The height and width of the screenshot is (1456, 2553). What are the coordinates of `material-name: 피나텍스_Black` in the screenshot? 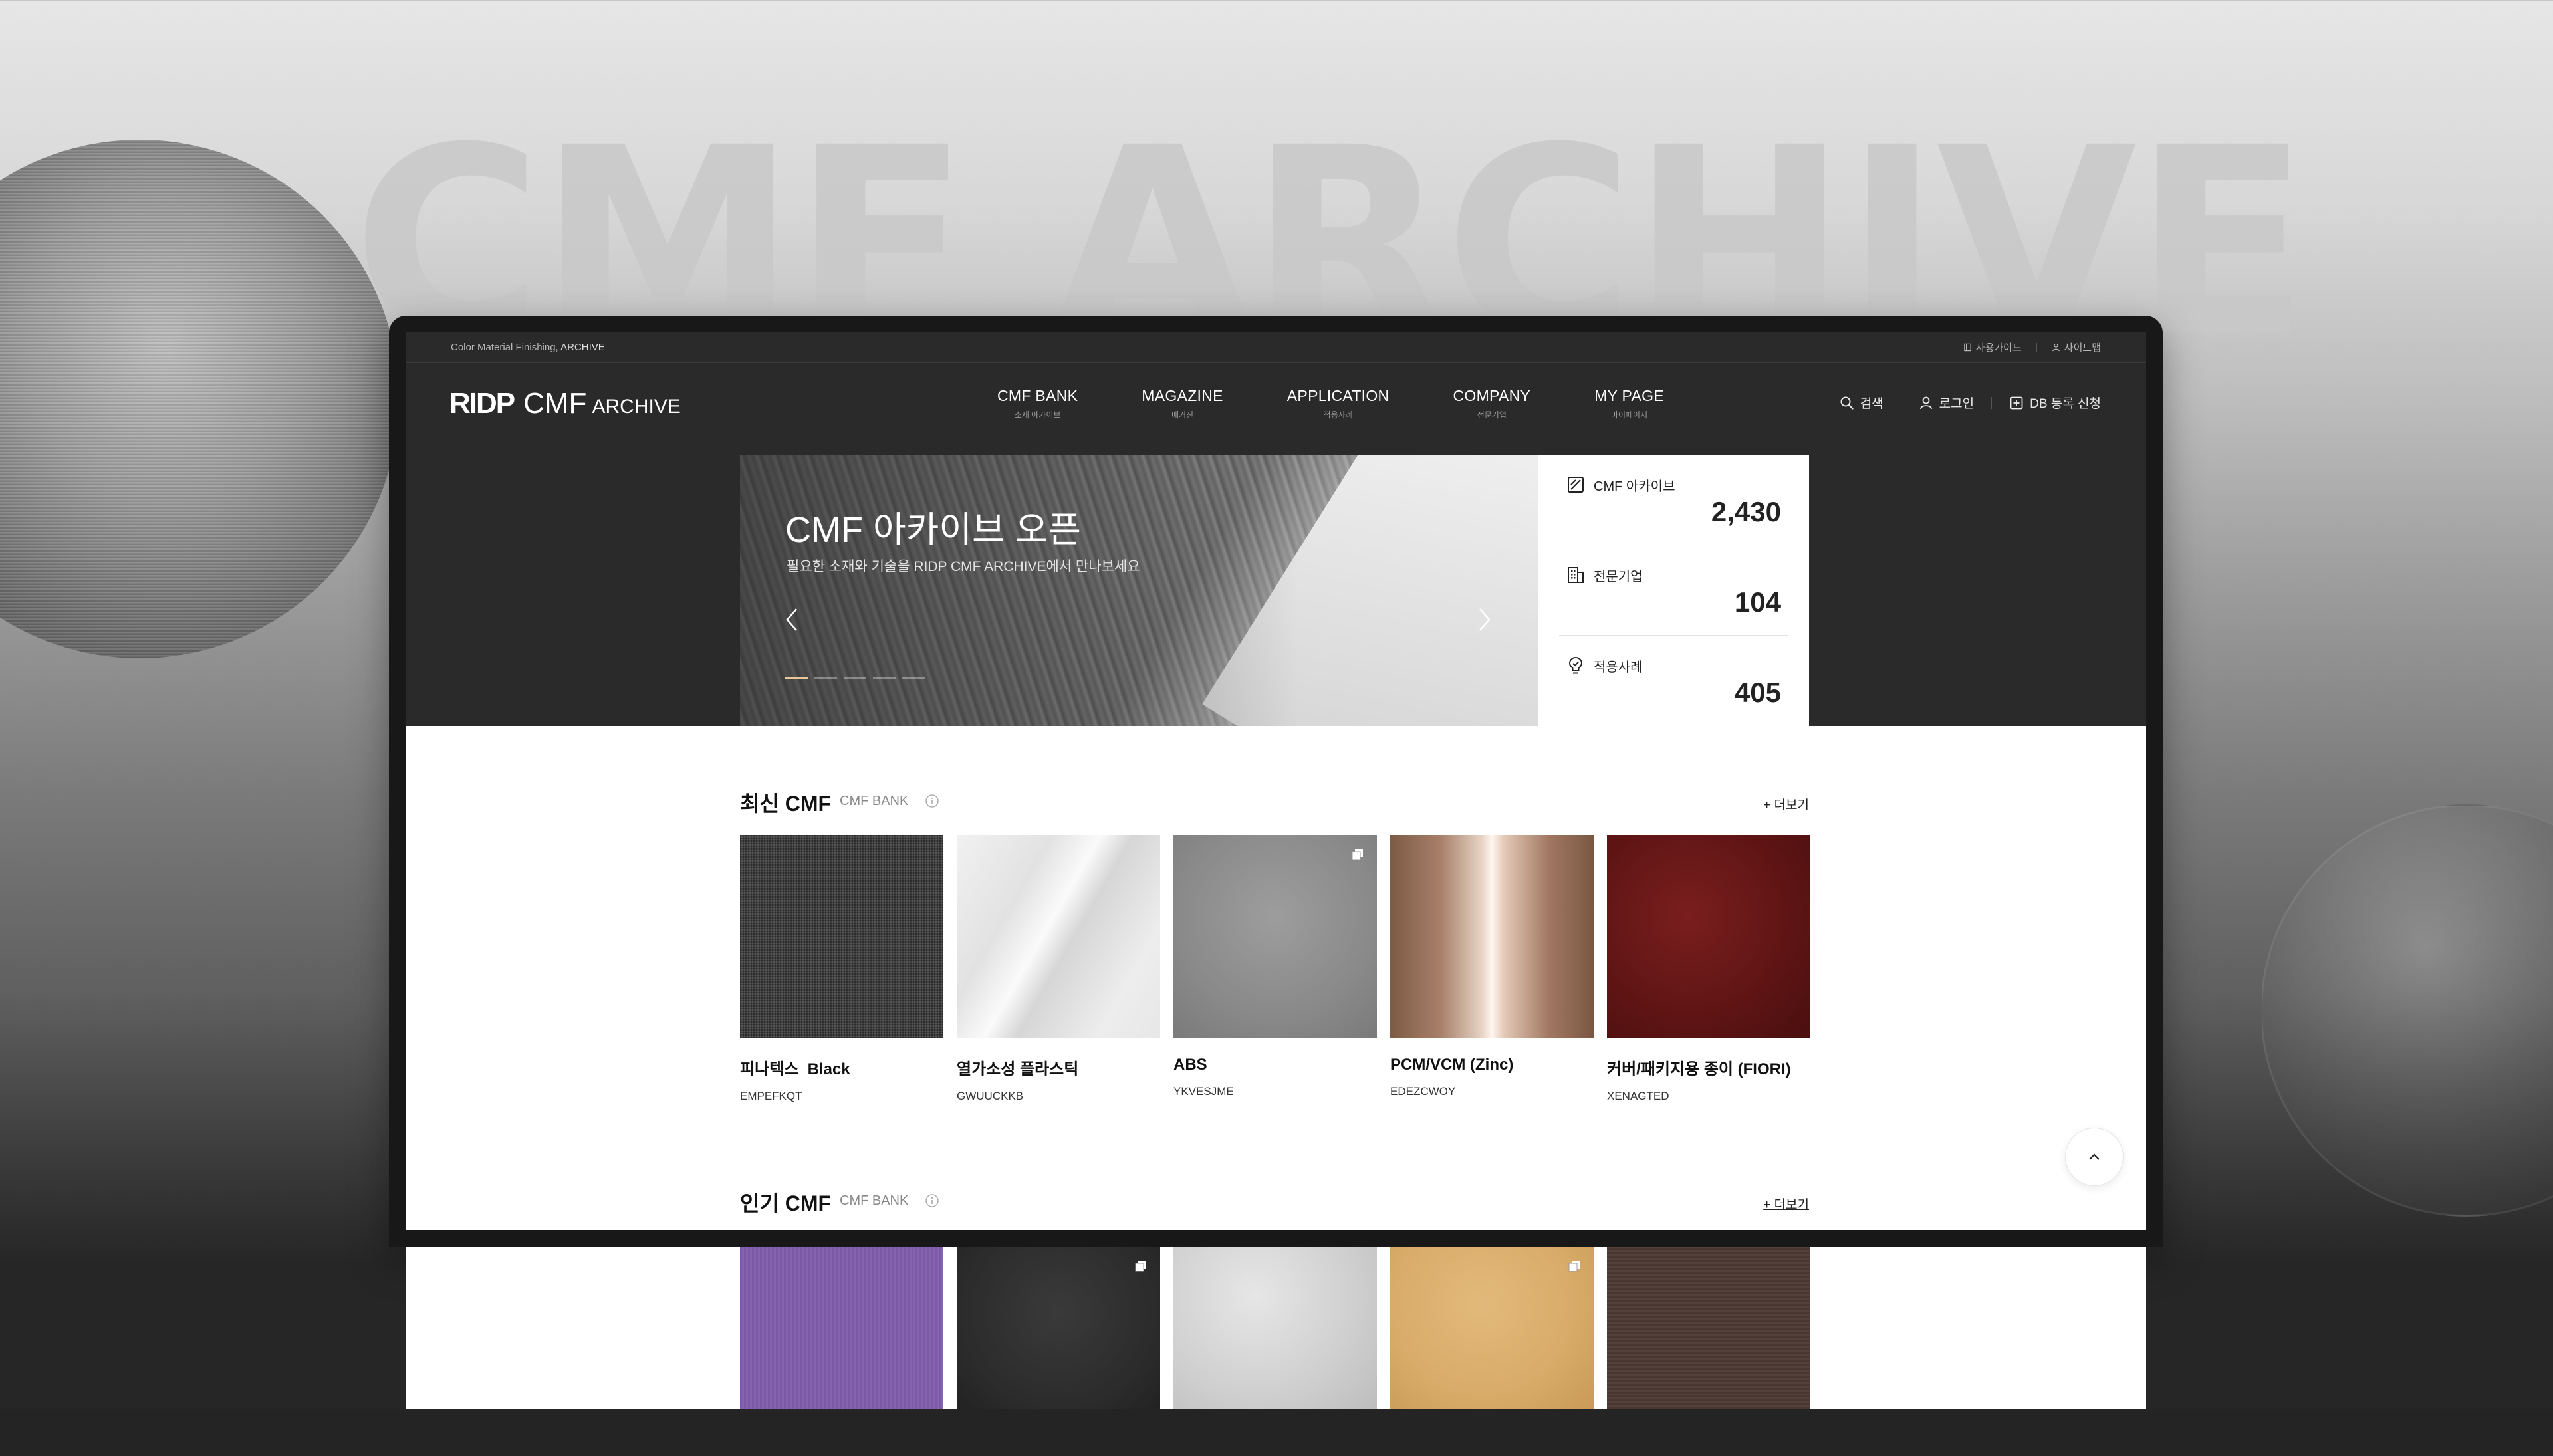 It's located at (795, 1069).